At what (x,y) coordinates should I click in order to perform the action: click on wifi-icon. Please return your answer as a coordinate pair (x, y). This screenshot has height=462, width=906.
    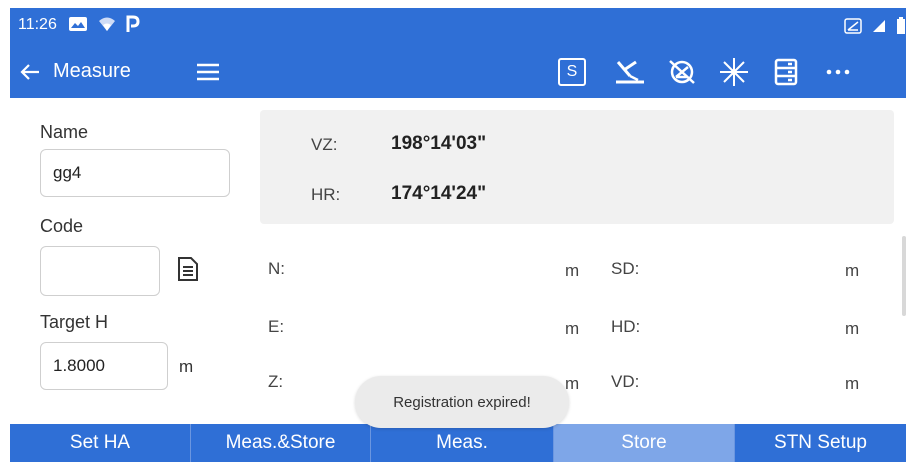
    Looking at the image, I should click on (107, 24).